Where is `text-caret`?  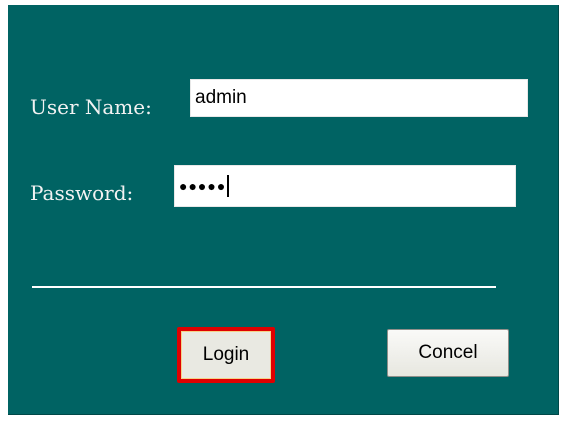
text-caret is located at coordinates (228, 186).